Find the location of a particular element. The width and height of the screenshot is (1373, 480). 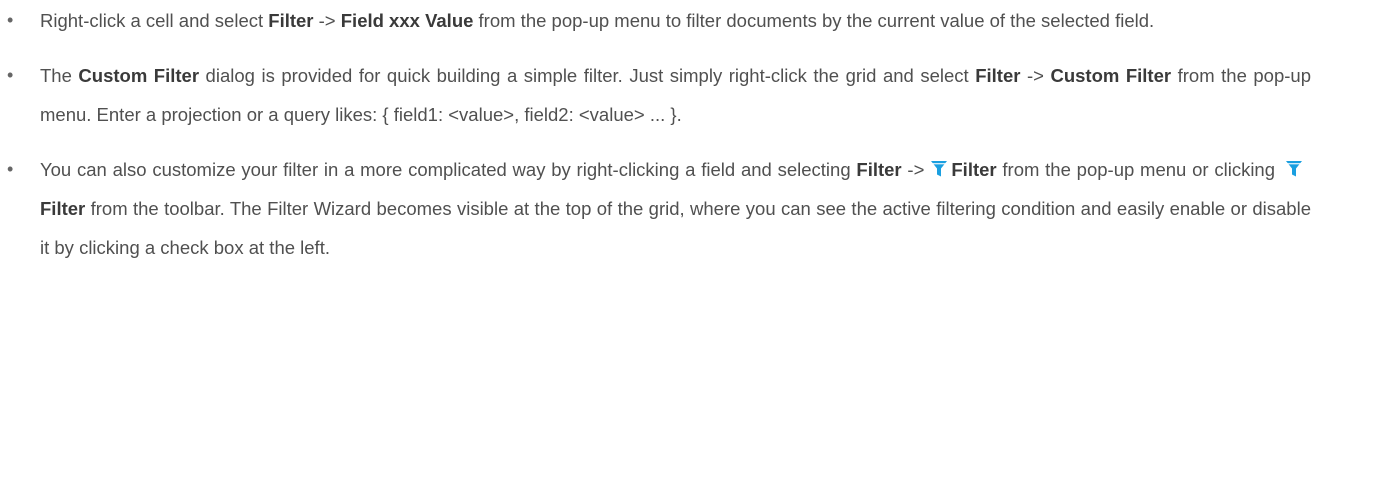

text: from the pop-up menu or clicking is located at coordinates (1136, 169).